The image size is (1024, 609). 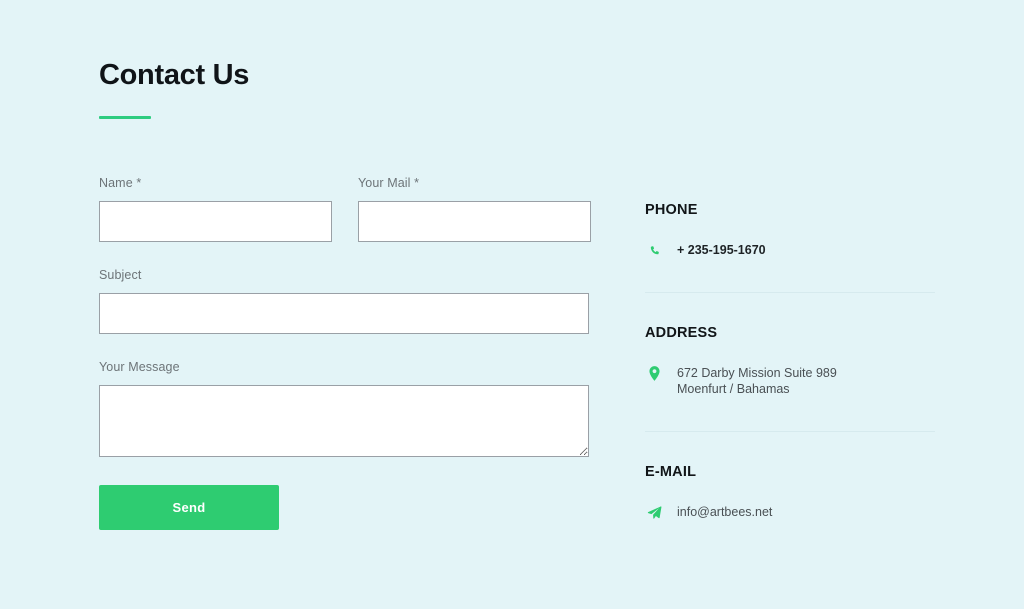 I want to click on info-group-phone: PHONE + 235-195-1670, so click(x=790, y=246).